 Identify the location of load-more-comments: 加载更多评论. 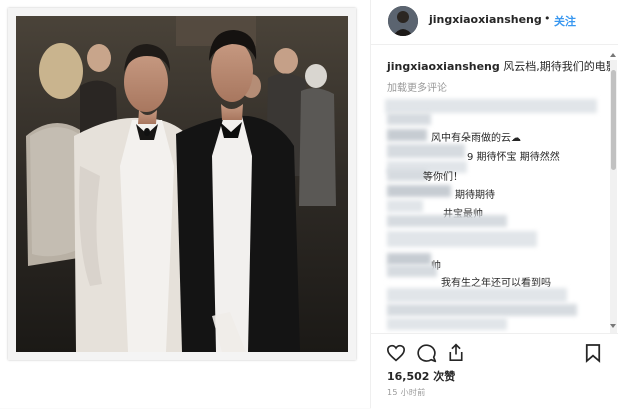
(417, 86).